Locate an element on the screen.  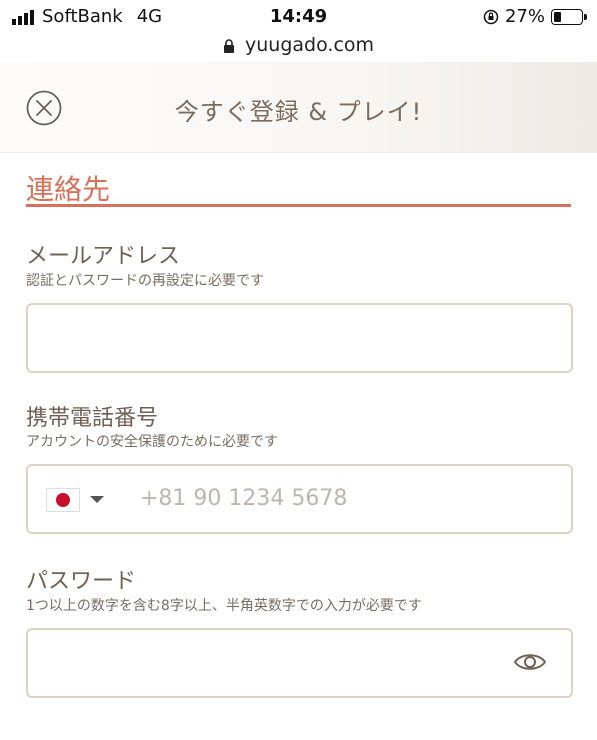
eye-icon is located at coordinates (530, 662).